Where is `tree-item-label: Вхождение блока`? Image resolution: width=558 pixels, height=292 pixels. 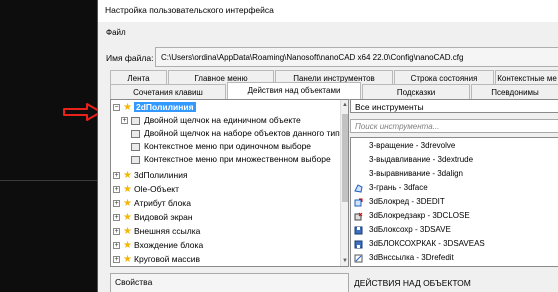 tree-item-label: Вхождение блока is located at coordinates (169, 245).